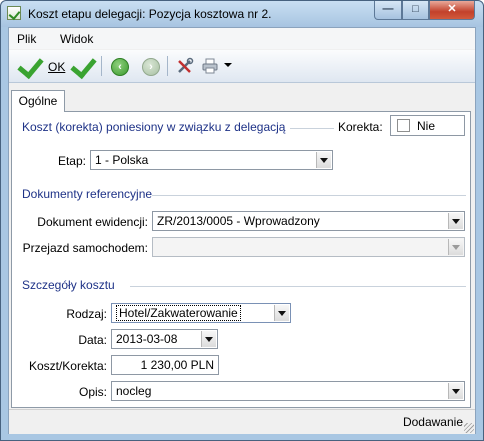  I want to click on opis-label: Opis:, so click(92, 392).